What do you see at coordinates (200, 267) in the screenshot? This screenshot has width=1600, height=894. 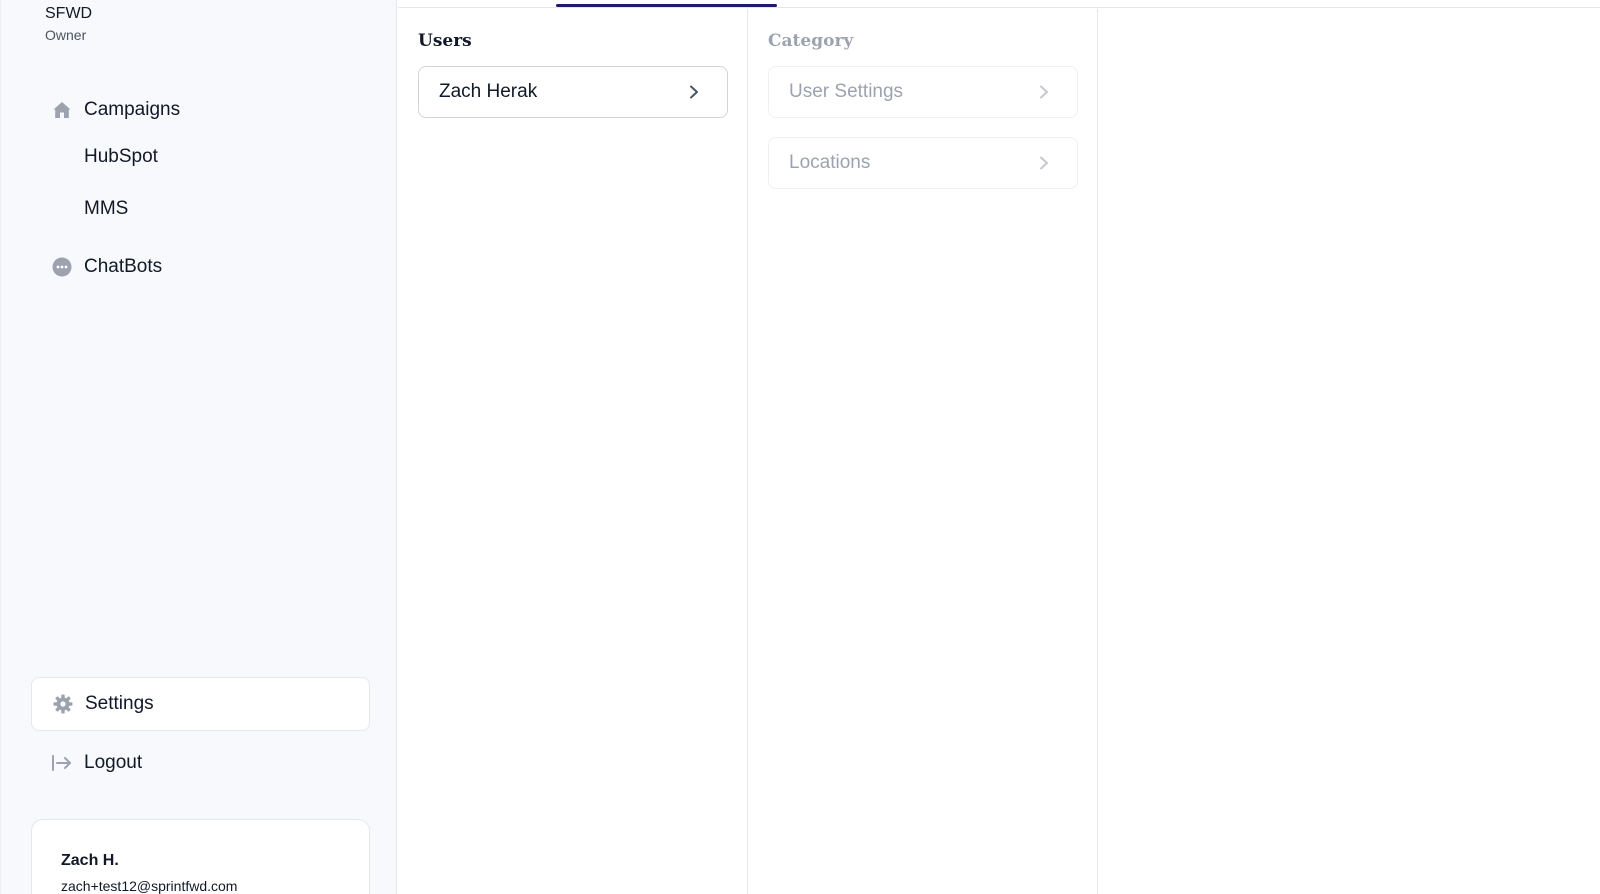 I see `sidebar-item-chatbots: ChatBots` at bounding box center [200, 267].